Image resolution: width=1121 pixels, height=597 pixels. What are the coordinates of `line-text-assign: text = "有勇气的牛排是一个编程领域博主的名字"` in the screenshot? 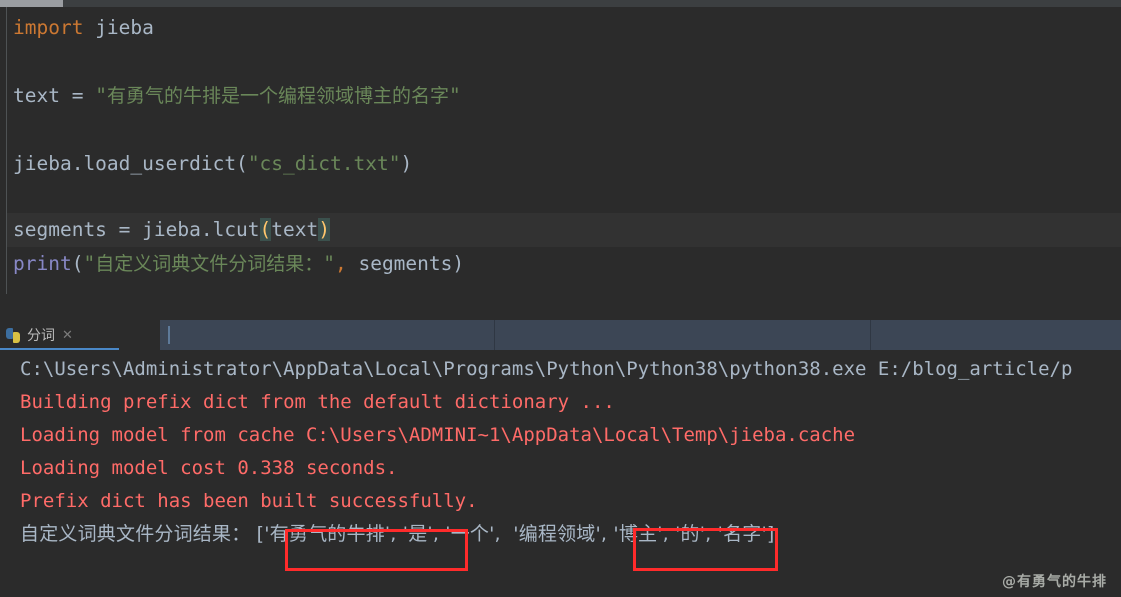 It's located at (237, 96).